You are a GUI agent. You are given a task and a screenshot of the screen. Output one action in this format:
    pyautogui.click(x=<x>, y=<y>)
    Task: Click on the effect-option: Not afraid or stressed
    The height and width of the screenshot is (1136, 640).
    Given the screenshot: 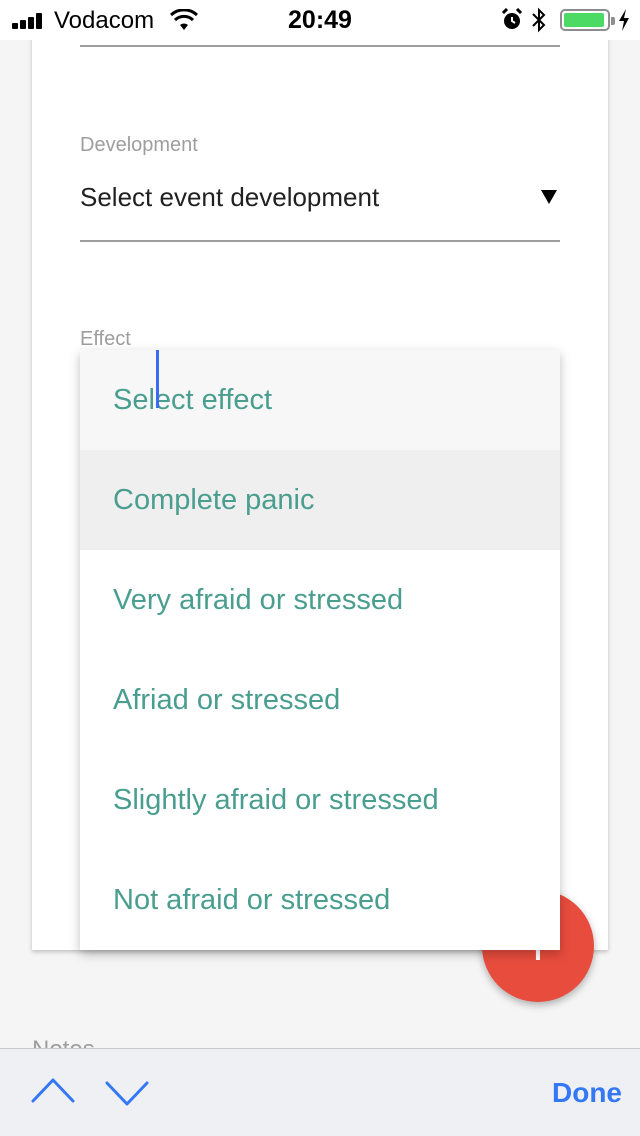 What is the action you would take?
    pyautogui.click(x=320, y=900)
    